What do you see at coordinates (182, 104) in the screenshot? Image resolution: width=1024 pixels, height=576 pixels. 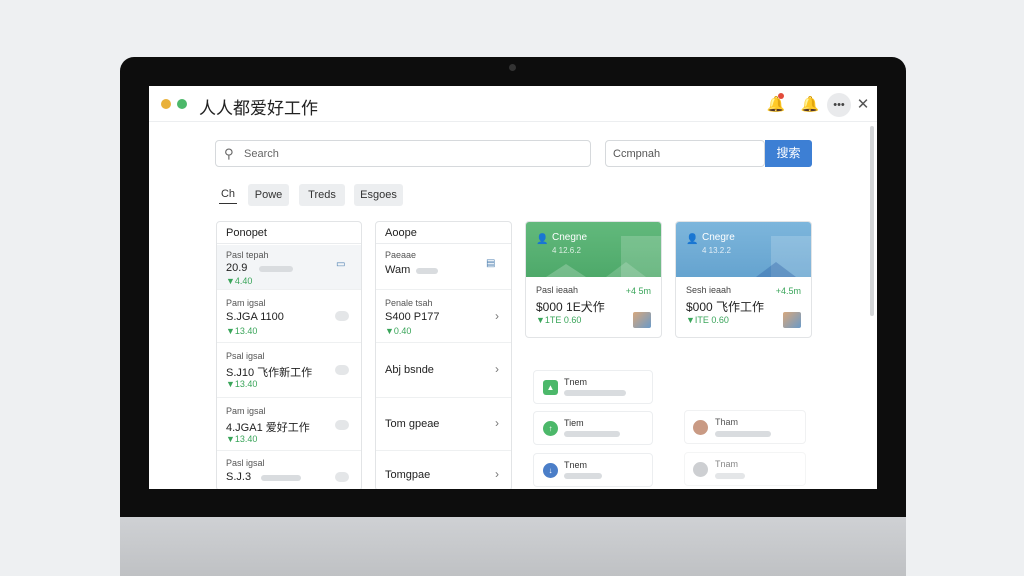 I see `window-dot-green` at bounding box center [182, 104].